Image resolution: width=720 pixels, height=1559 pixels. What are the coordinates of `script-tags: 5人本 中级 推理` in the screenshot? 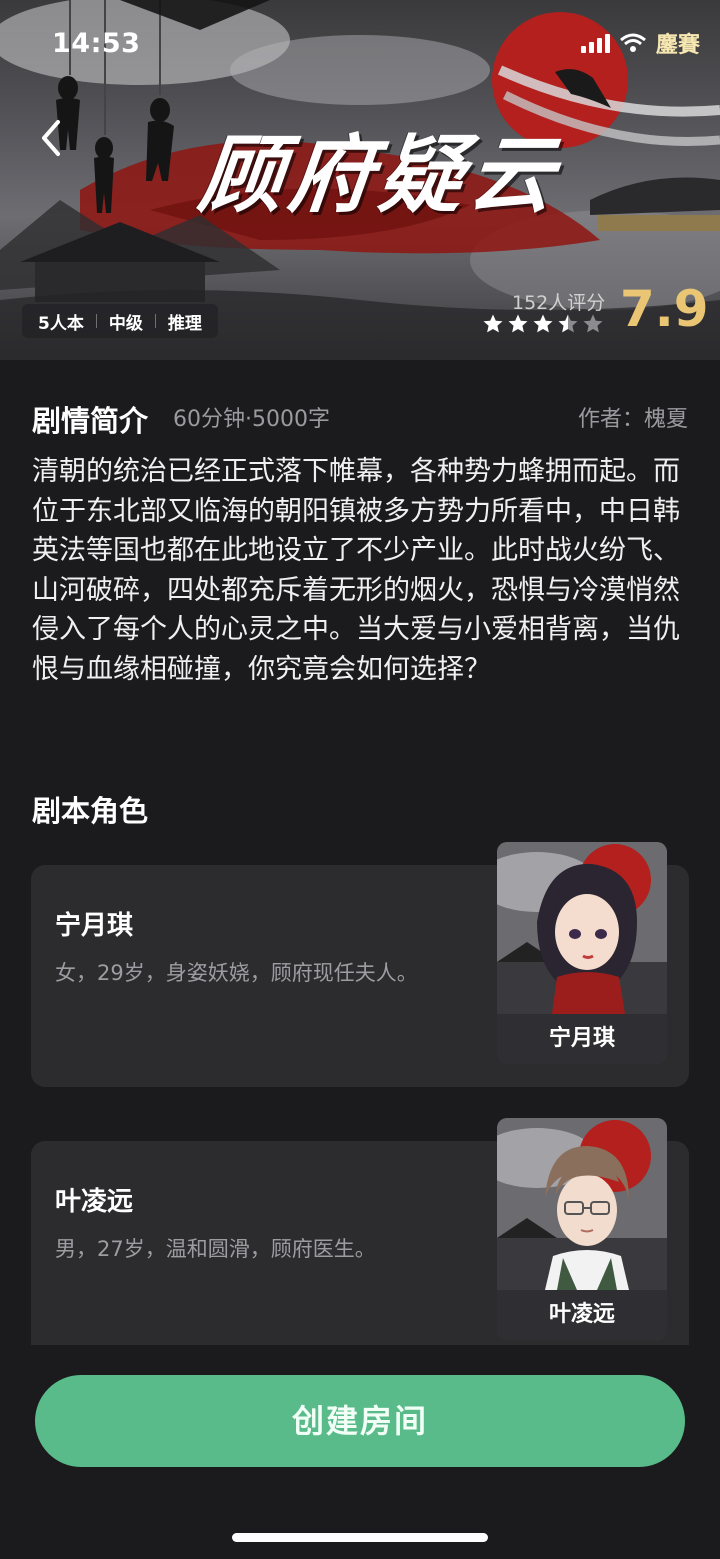 It's located at (120, 321).